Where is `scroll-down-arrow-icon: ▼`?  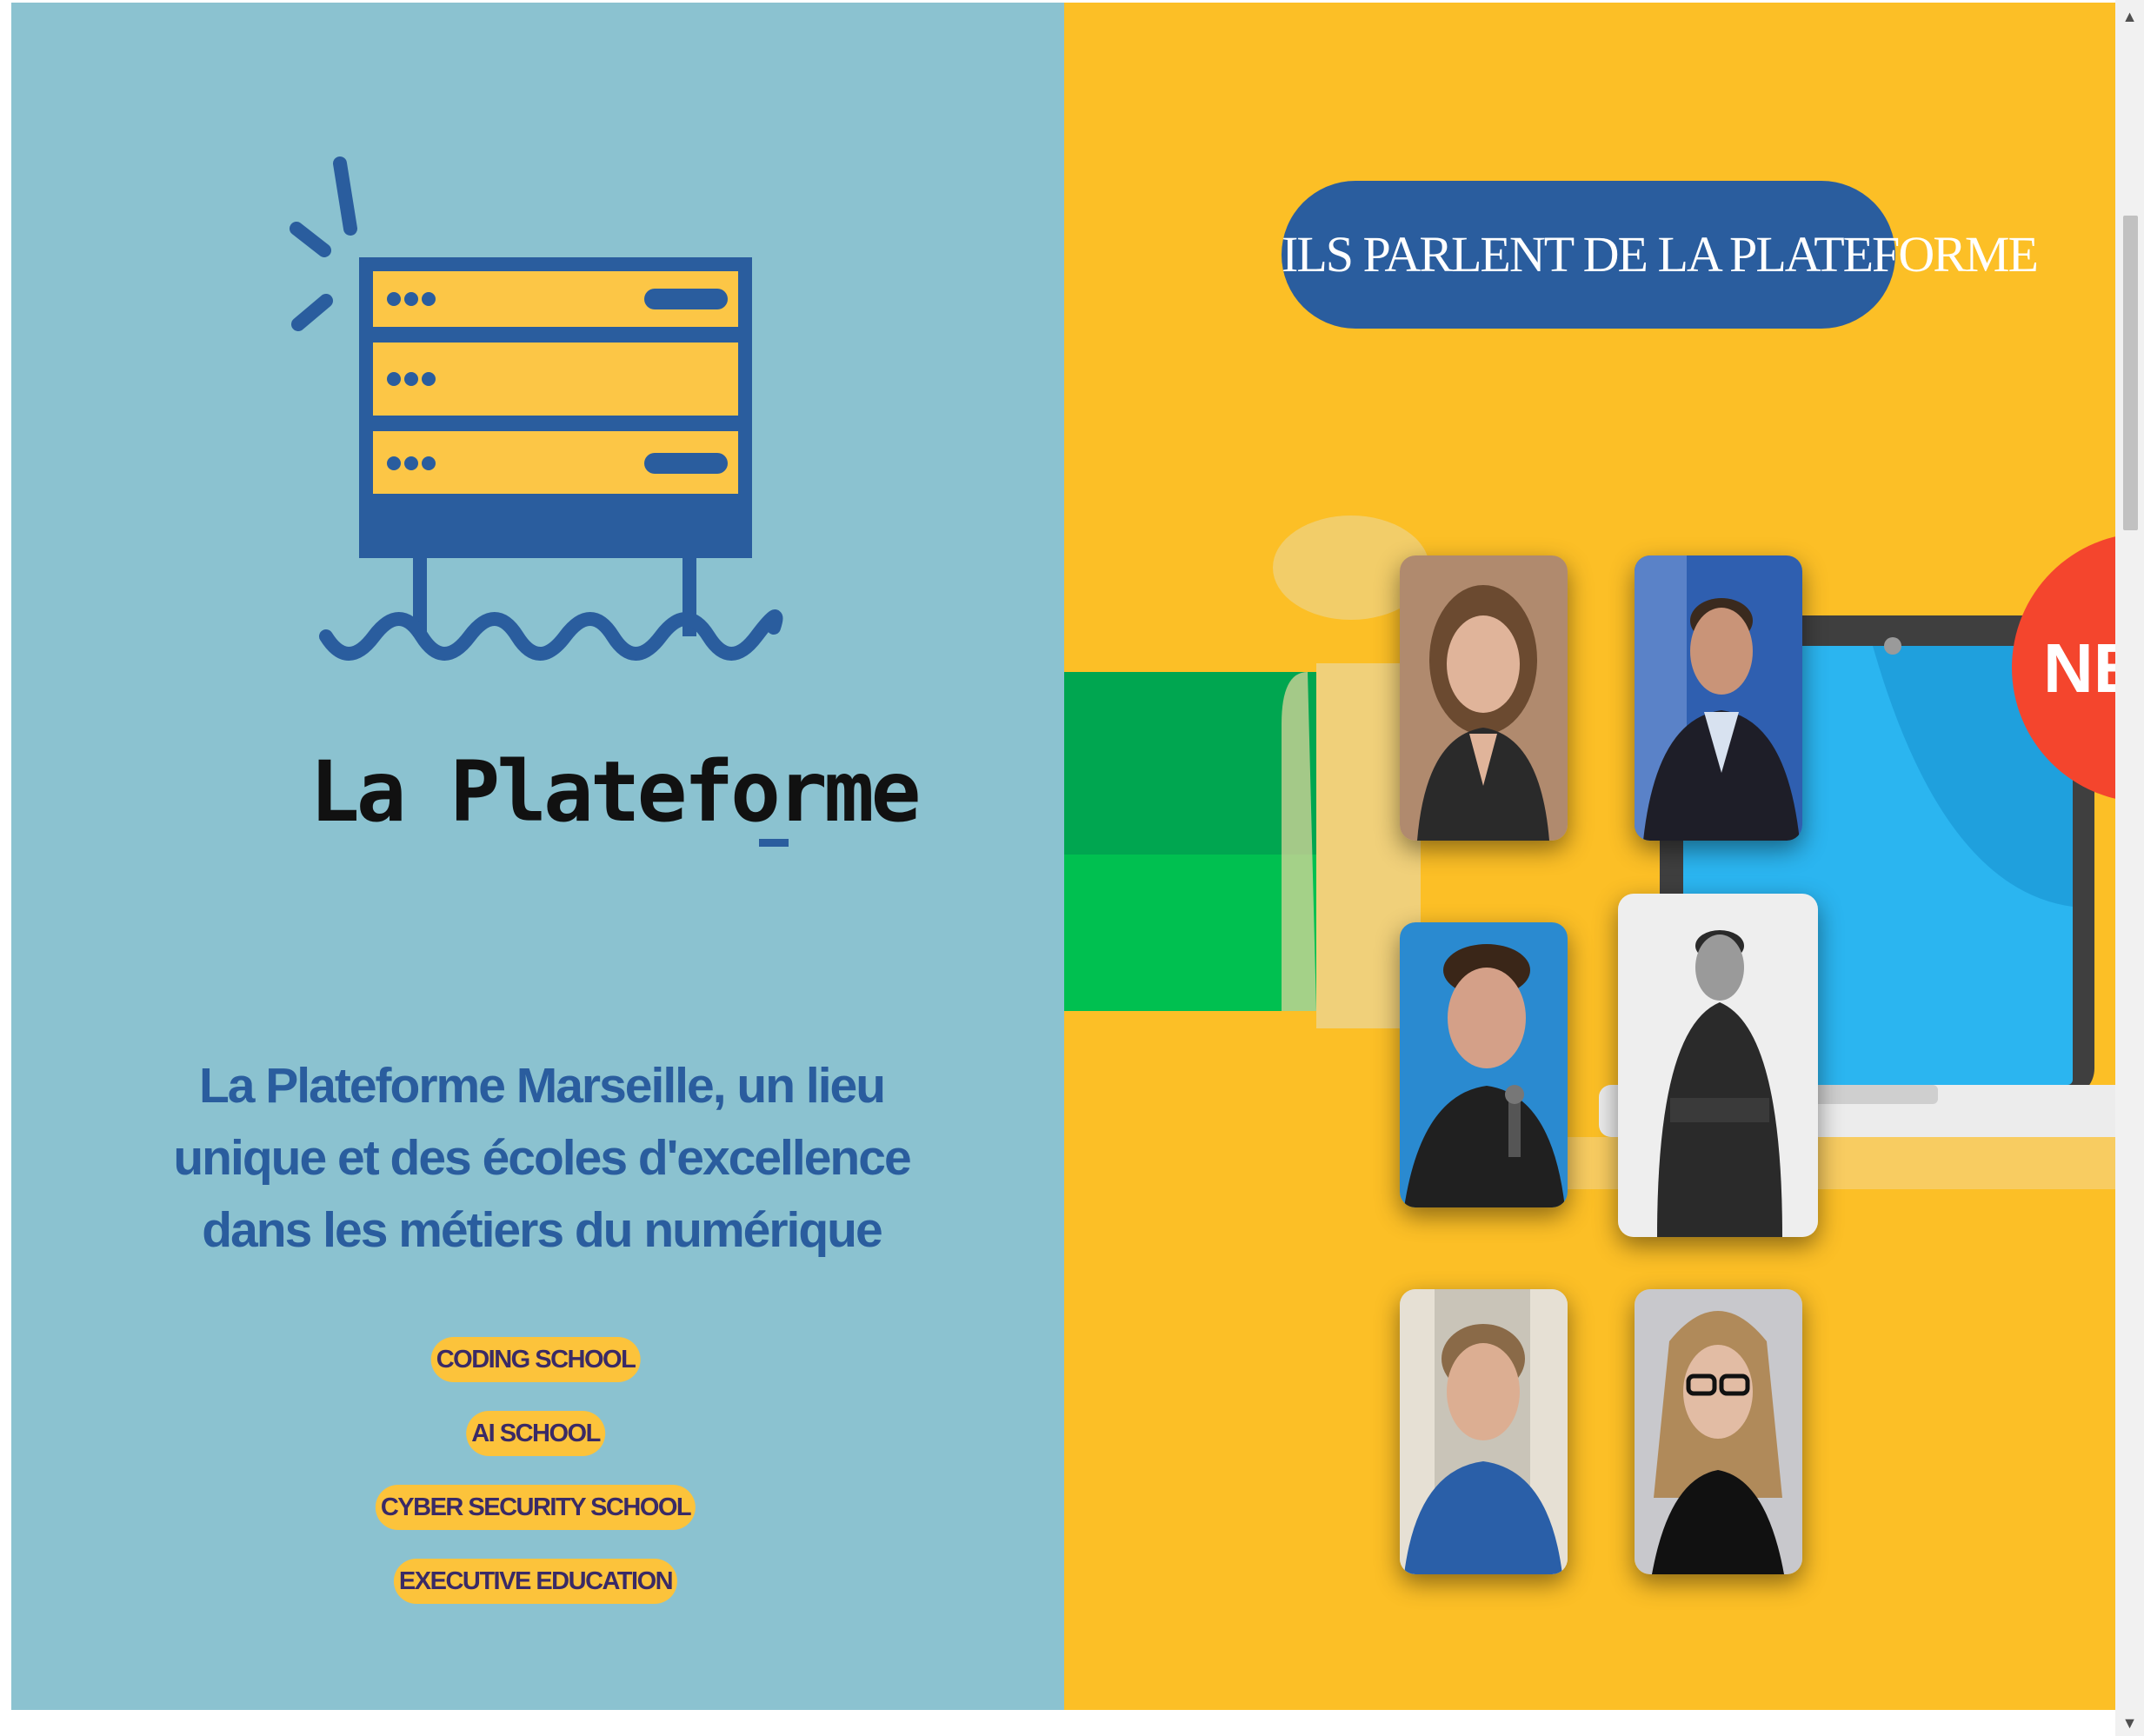
scroll-down-arrow-icon: ▼ is located at coordinates (2129, 1723).